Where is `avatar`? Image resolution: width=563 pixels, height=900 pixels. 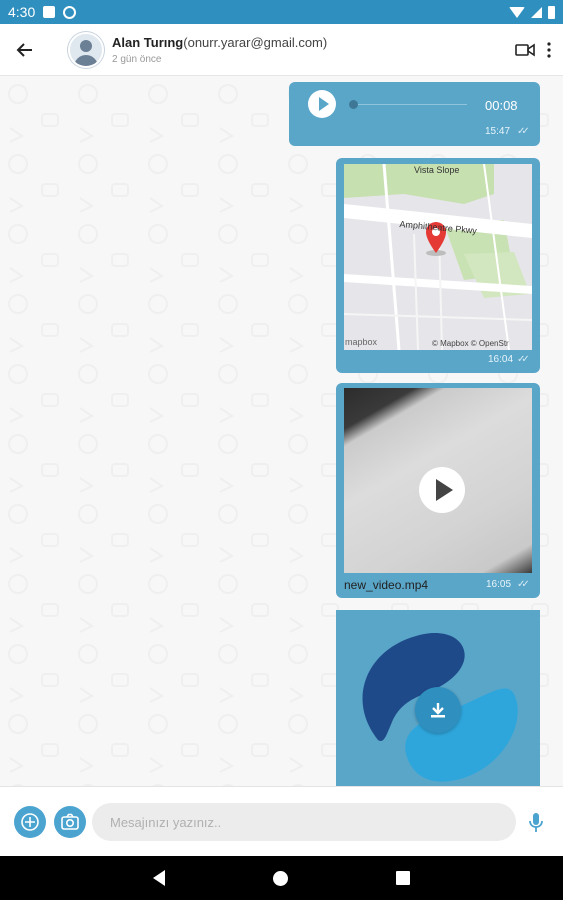 avatar is located at coordinates (86, 49).